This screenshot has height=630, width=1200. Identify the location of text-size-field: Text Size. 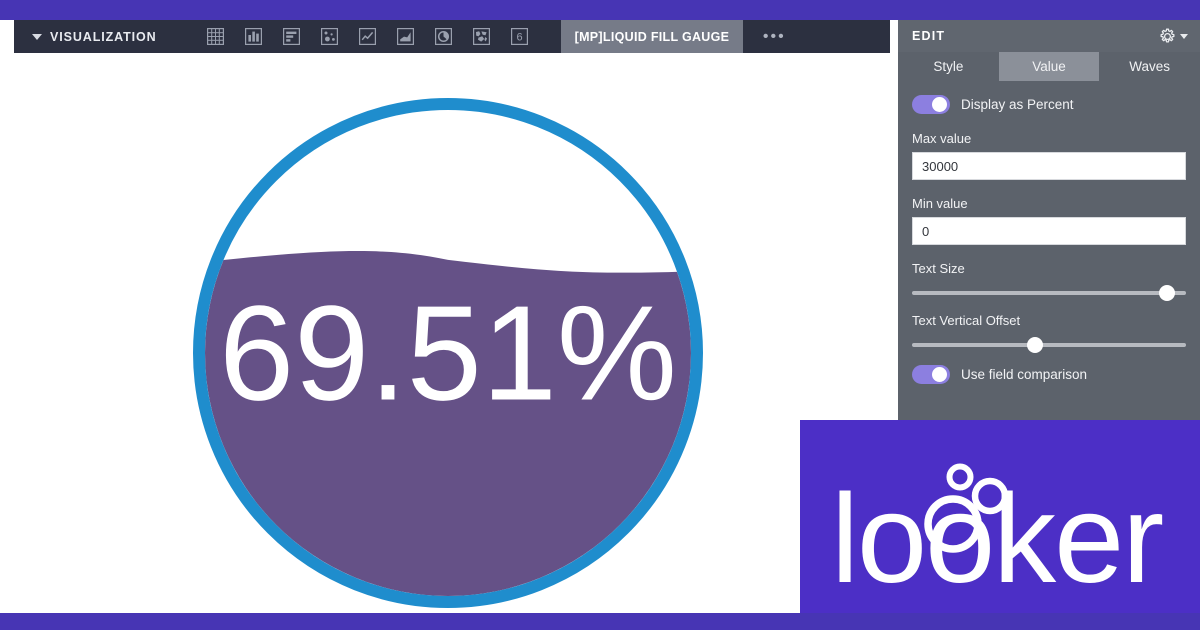
(1049, 281).